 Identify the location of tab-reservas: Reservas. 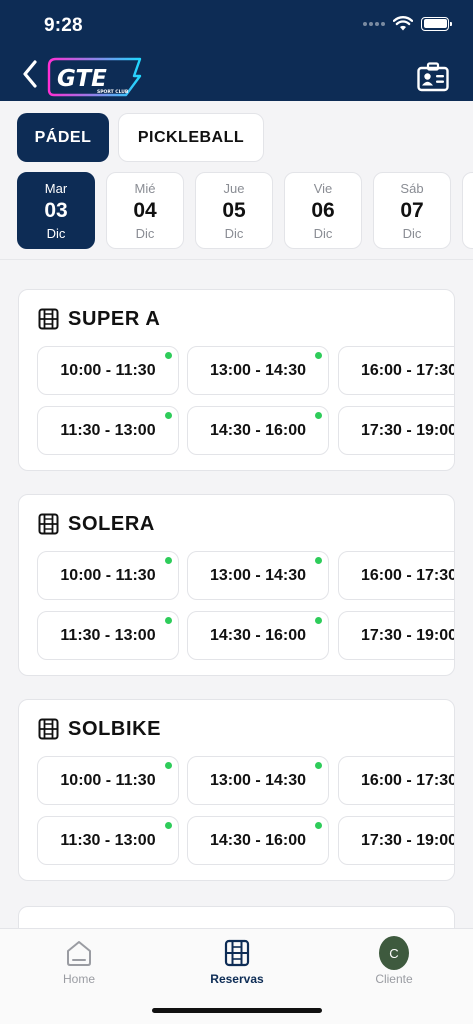
(237, 964).